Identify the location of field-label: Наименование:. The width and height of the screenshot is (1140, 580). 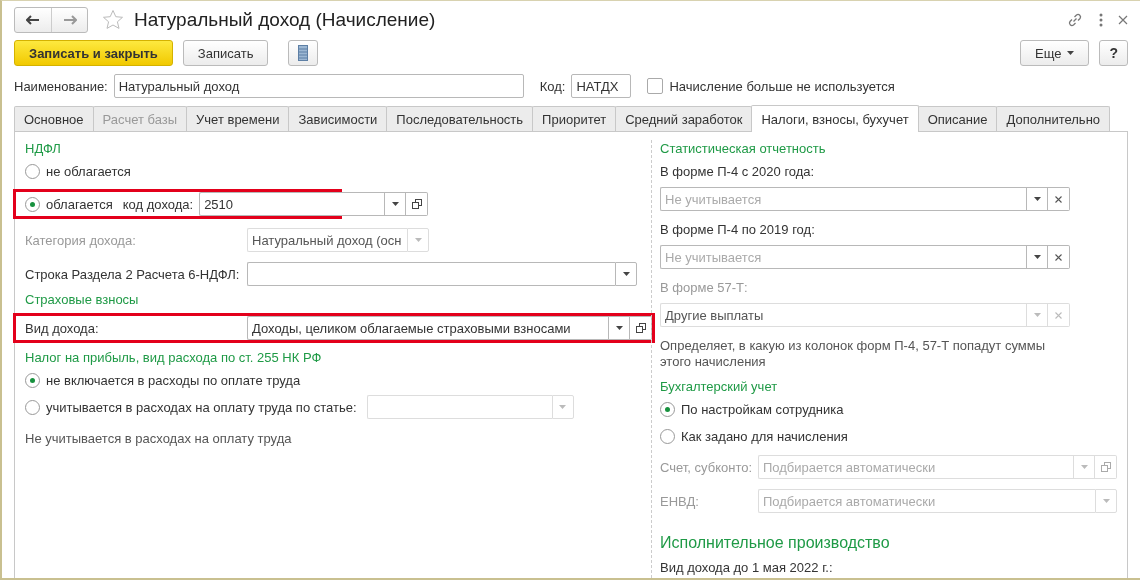
(61, 86).